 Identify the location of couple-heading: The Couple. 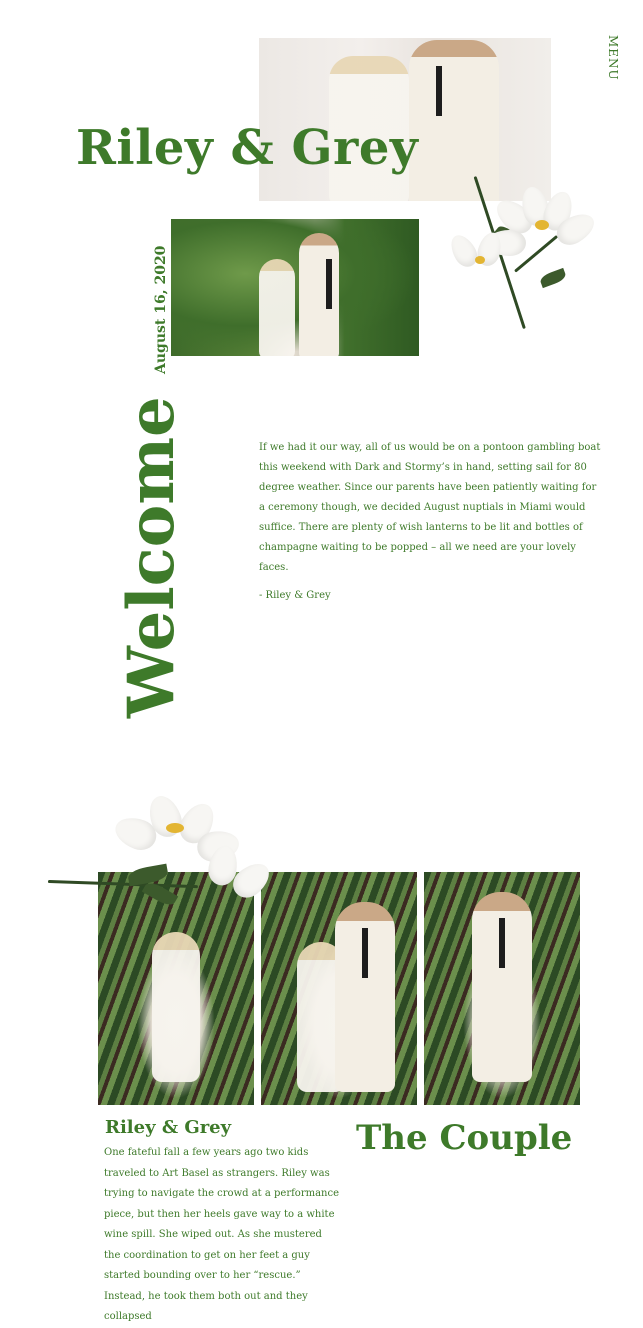
(464, 1138).